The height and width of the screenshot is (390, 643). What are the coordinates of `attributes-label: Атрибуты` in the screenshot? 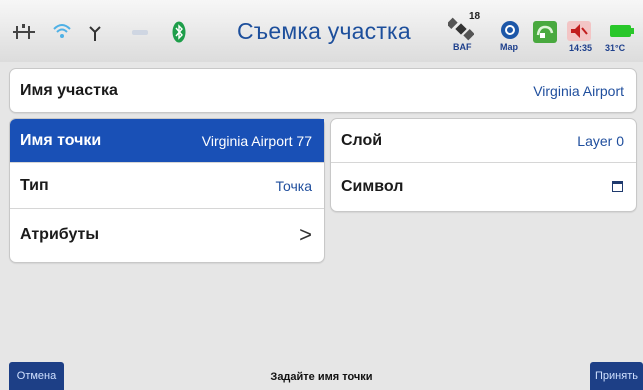 It's located at (60, 234).